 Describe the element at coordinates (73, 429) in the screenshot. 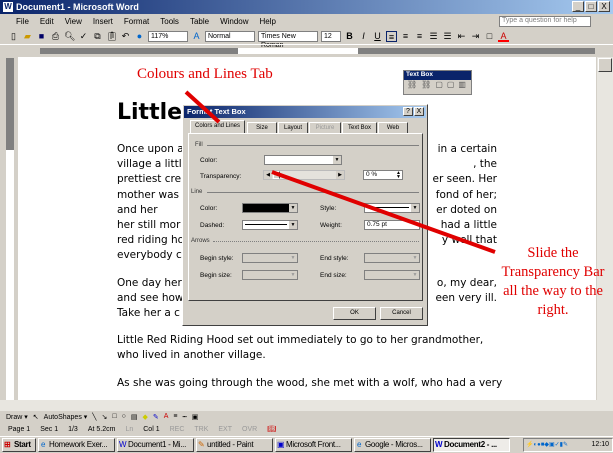

I see `status-pages: 1/3` at that location.